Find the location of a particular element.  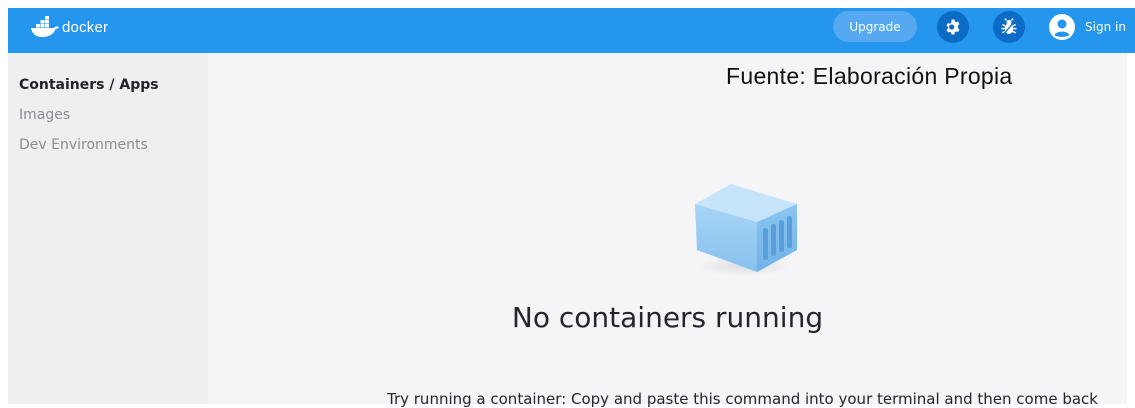

source-credit: Fuente: Elaboración Propia is located at coordinates (869, 76).